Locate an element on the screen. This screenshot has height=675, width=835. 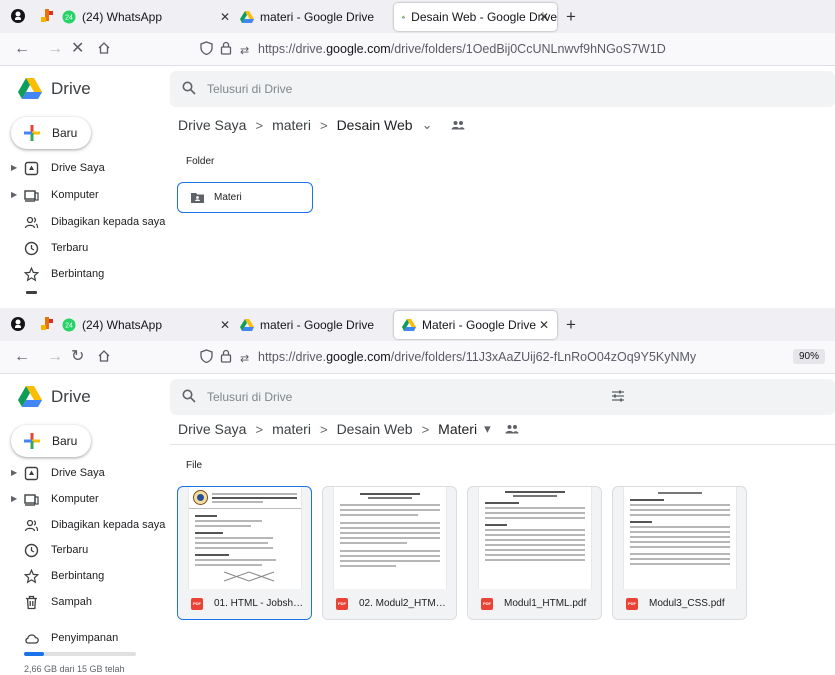
folder-icon is located at coordinates (197, 198).